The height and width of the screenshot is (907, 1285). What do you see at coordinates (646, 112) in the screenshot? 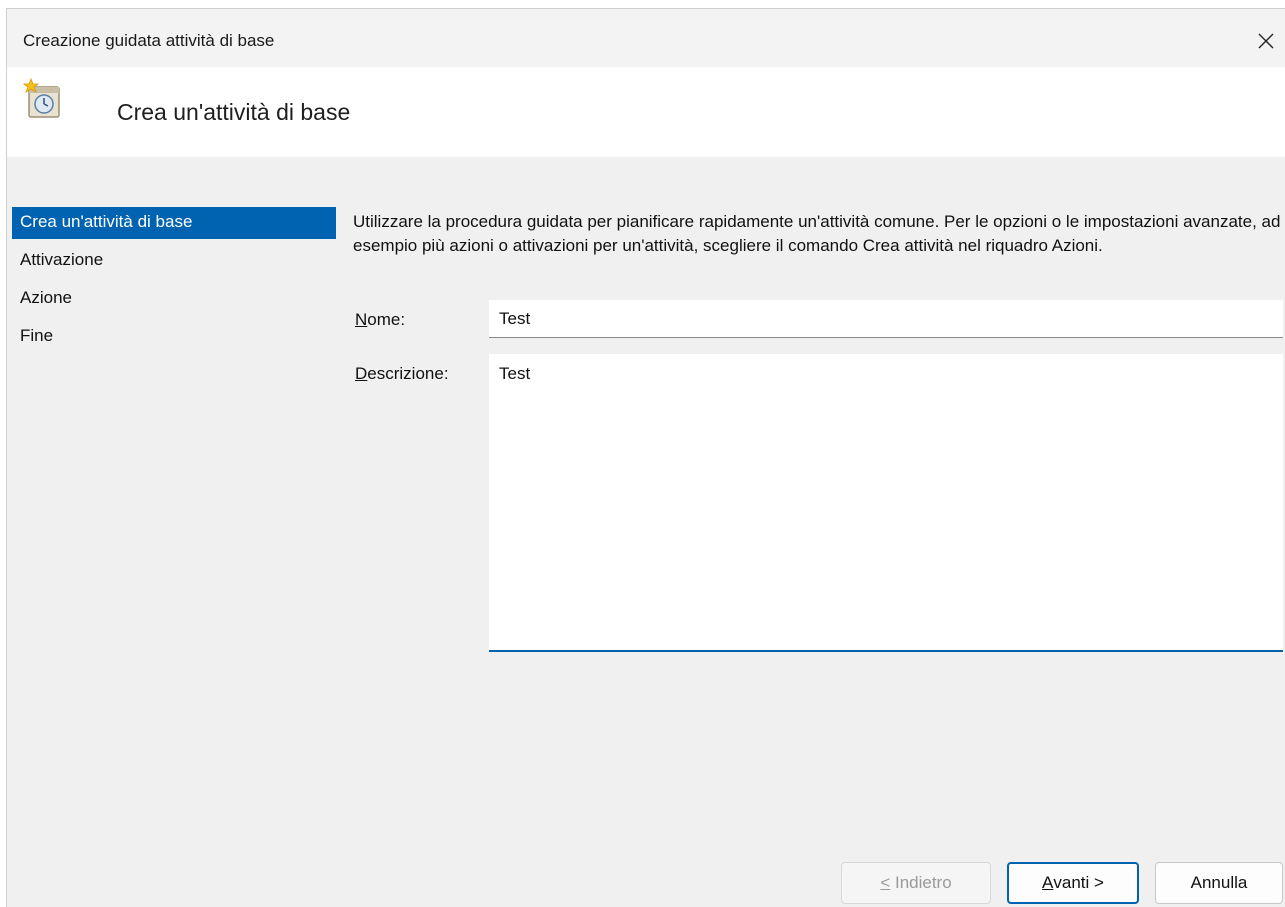
I see `wizard-header: Crea un'attività di base` at bounding box center [646, 112].